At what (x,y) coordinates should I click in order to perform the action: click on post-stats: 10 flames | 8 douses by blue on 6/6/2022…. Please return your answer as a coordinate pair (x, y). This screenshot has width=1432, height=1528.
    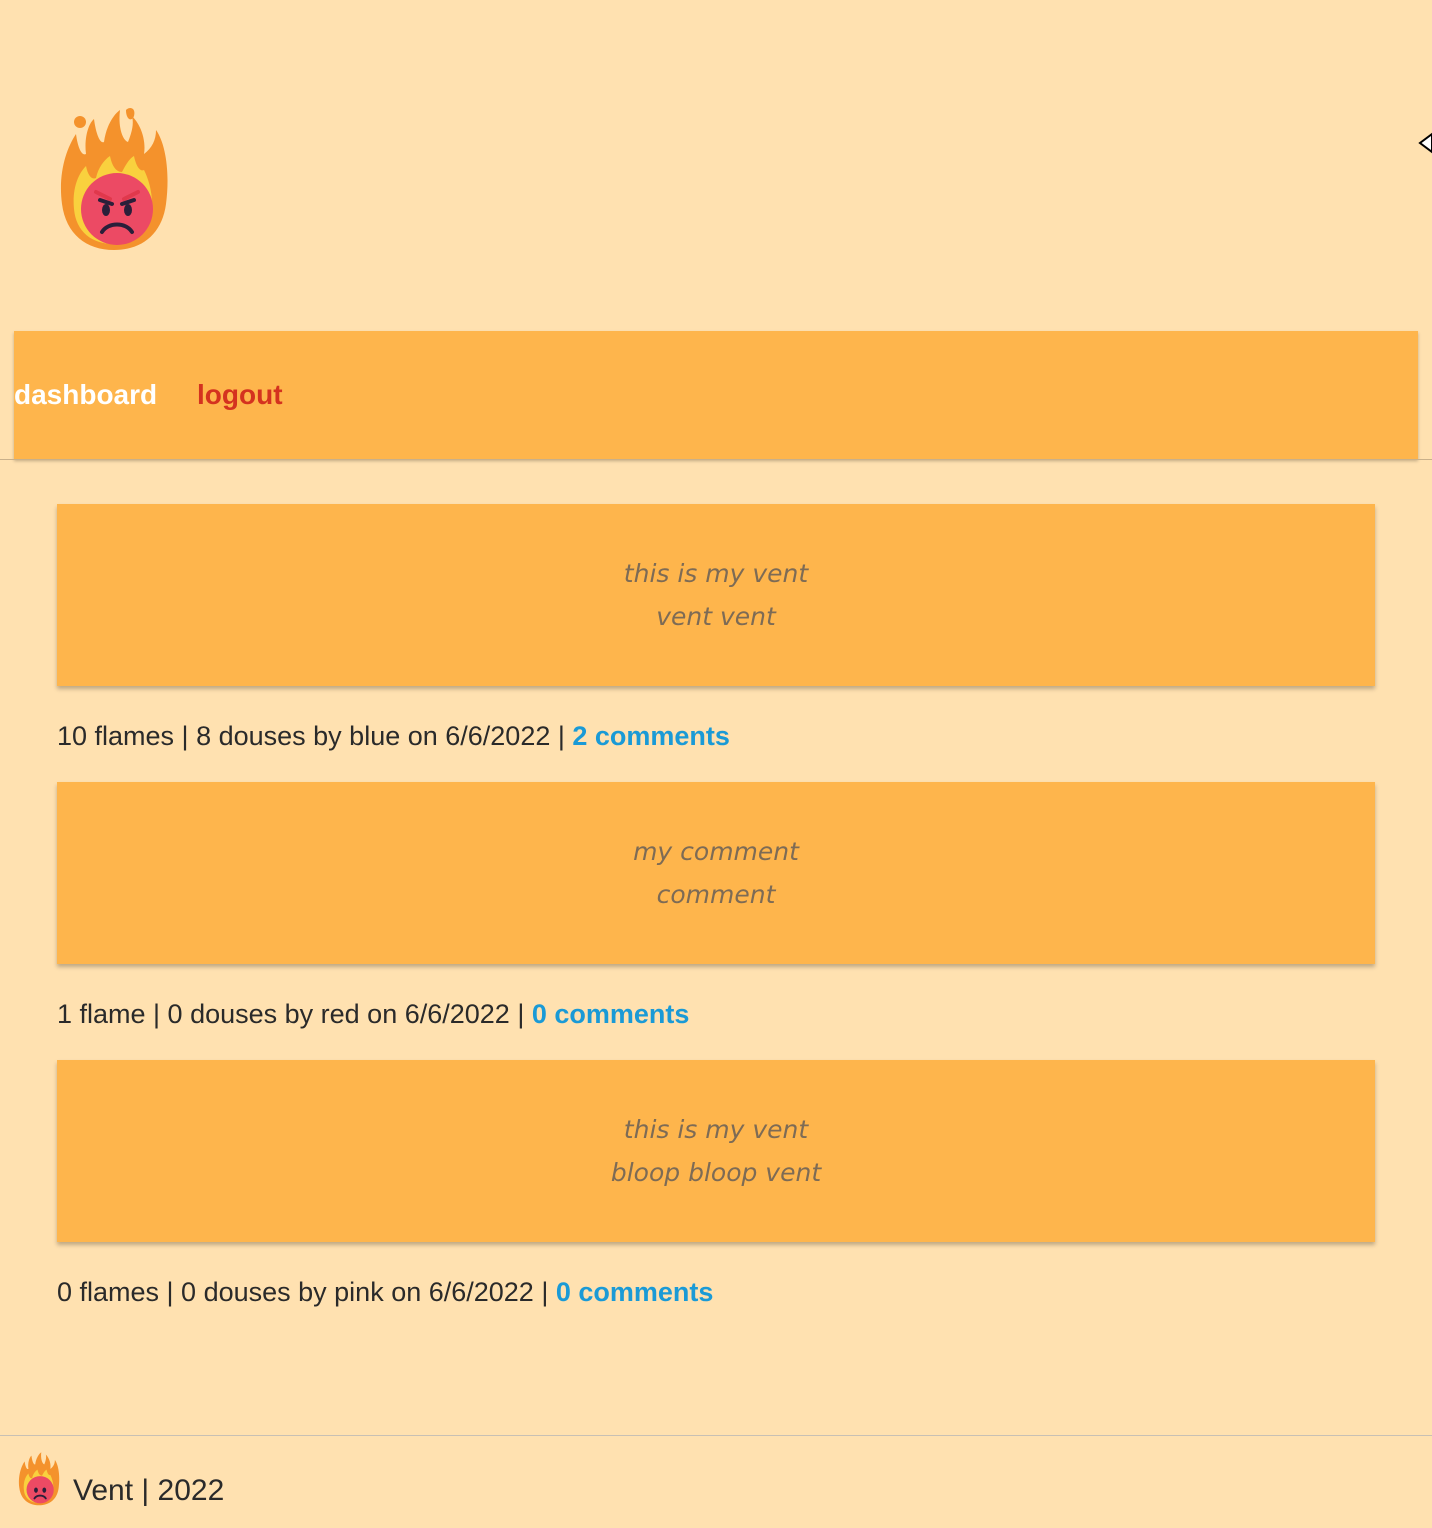
    Looking at the image, I should click on (315, 736).